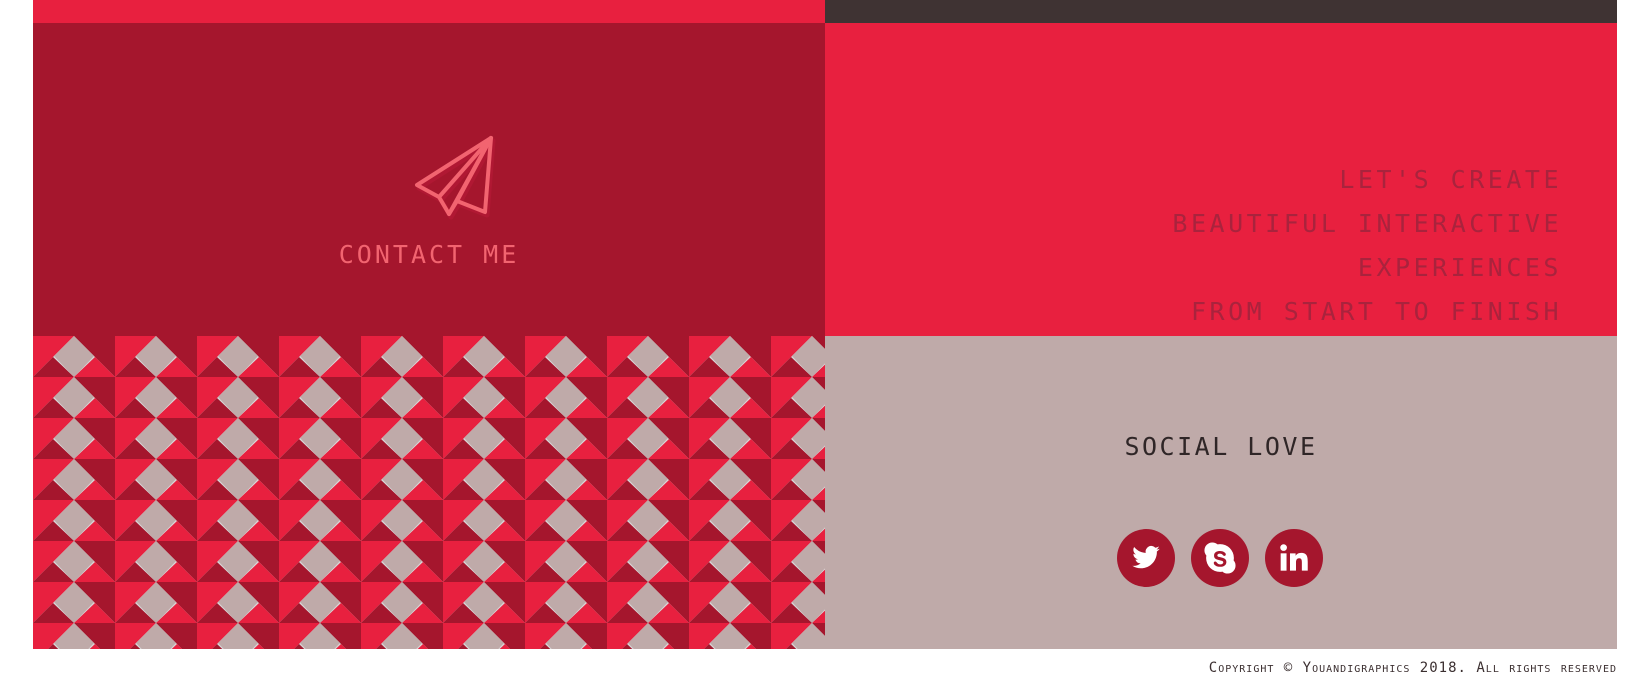 The width and height of the screenshot is (1642, 681). What do you see at coordinates (429, 255) in the screenshot?
I see `contact-me-link: CONTACT ME` at bounding box center [429, 255].